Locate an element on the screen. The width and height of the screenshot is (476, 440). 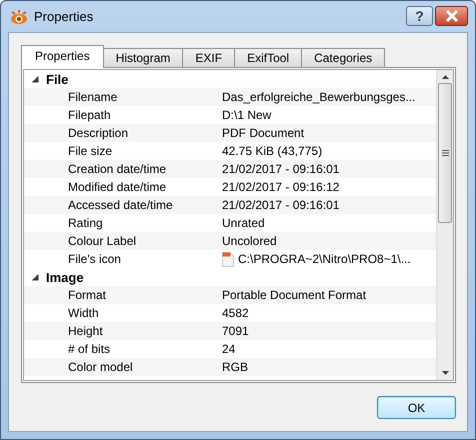
eye-logo-icon is located at coordinates (19, 16).